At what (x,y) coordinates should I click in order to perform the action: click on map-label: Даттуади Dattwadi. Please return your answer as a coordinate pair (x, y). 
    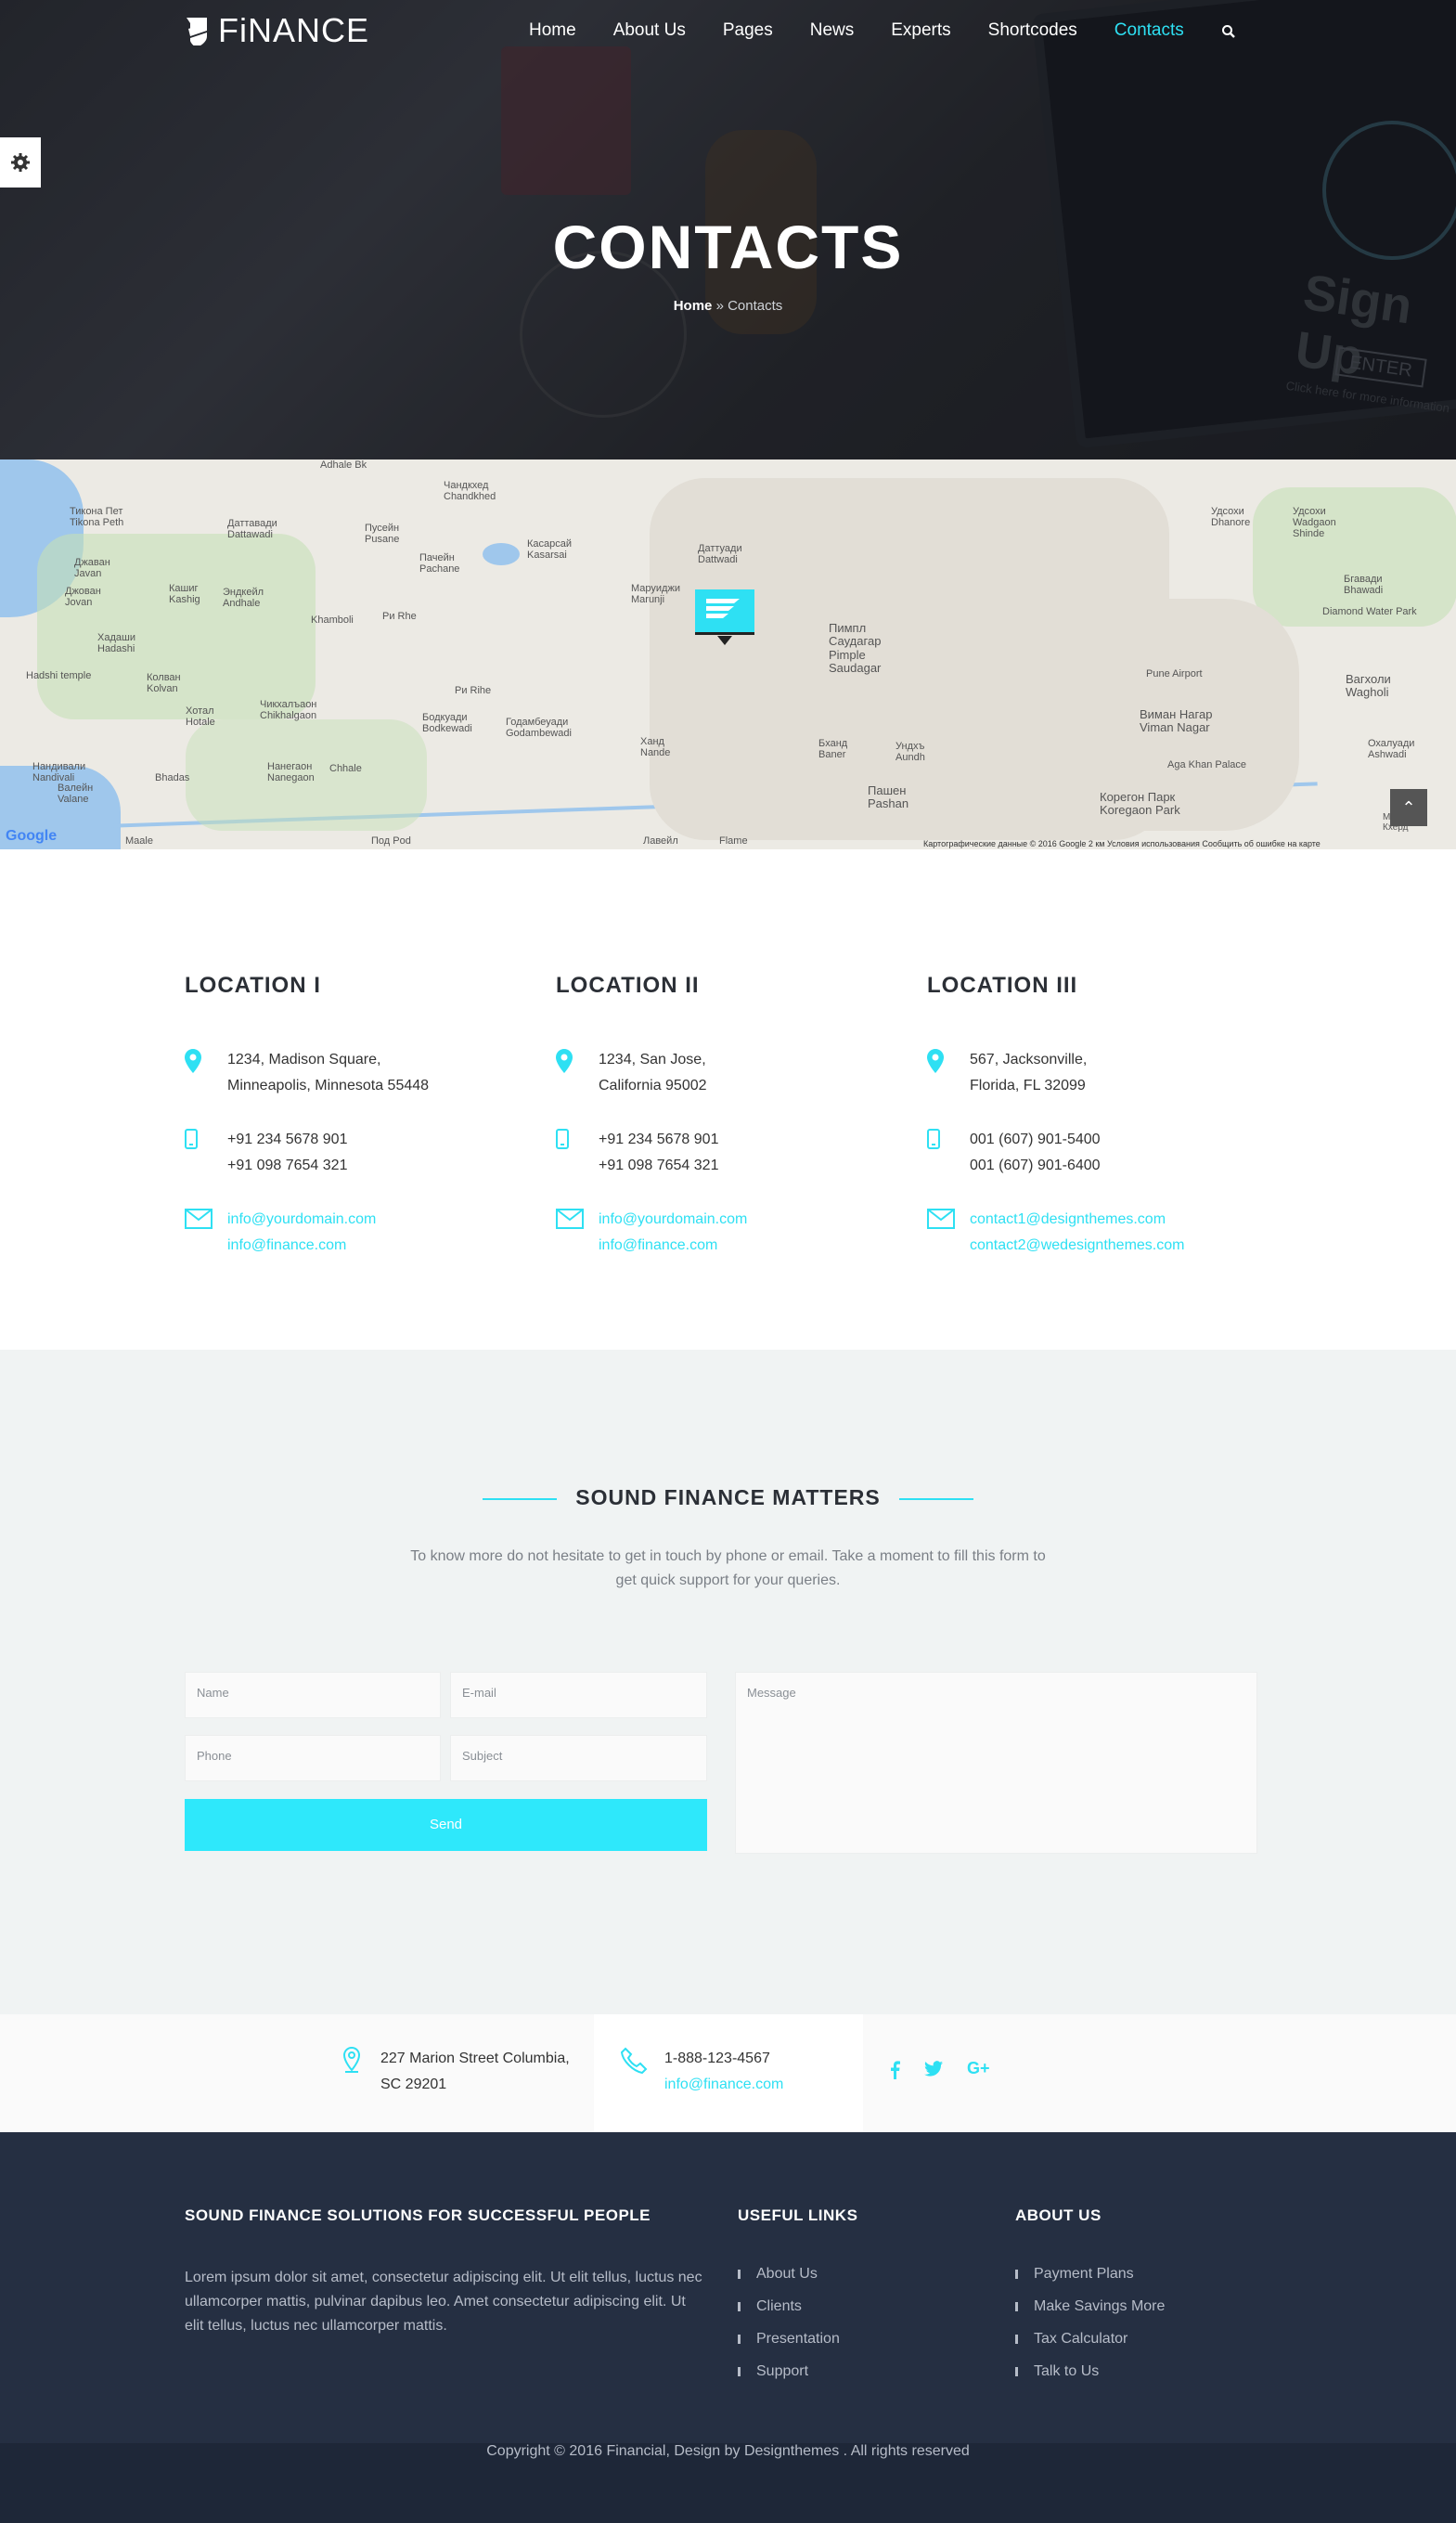
    Looking at the image, I should click on (720, 554).